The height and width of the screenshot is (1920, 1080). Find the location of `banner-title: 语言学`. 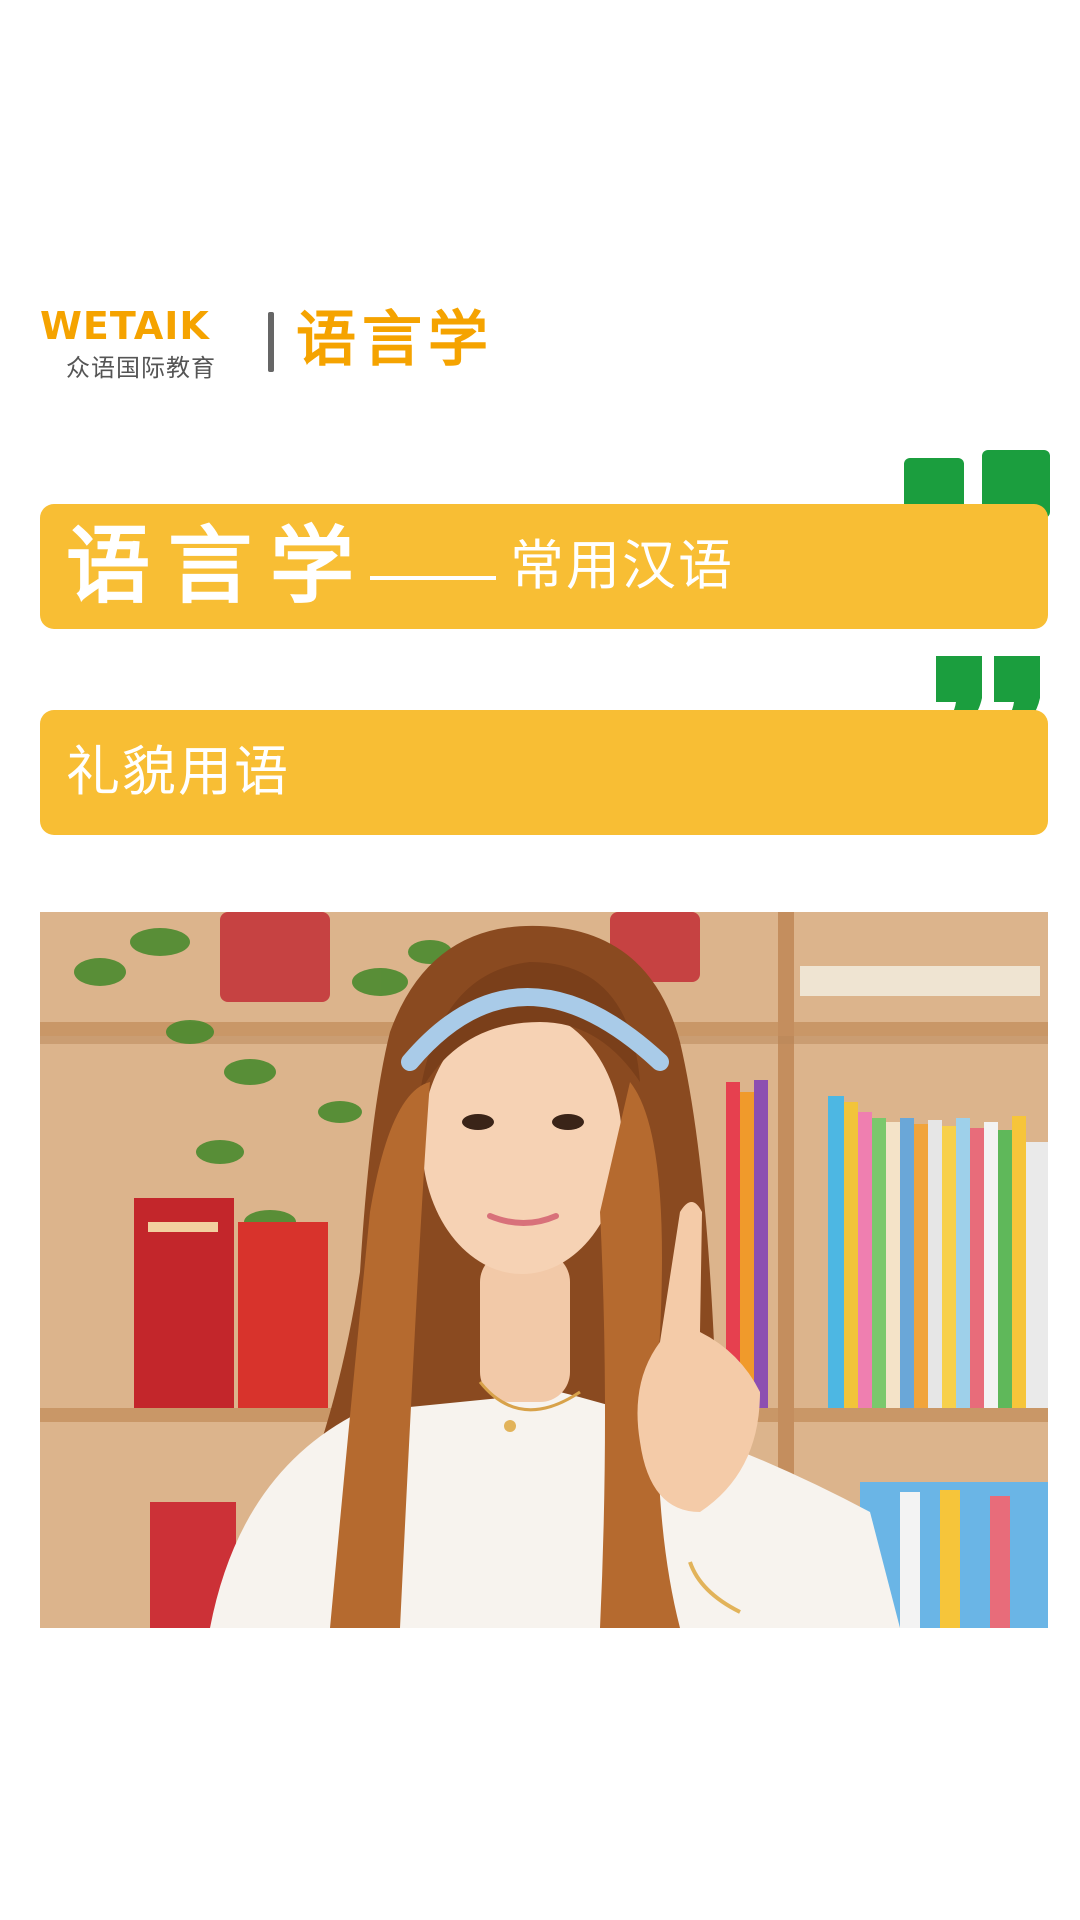

banner-title: 语言学 is located at coordinates (219, 566).